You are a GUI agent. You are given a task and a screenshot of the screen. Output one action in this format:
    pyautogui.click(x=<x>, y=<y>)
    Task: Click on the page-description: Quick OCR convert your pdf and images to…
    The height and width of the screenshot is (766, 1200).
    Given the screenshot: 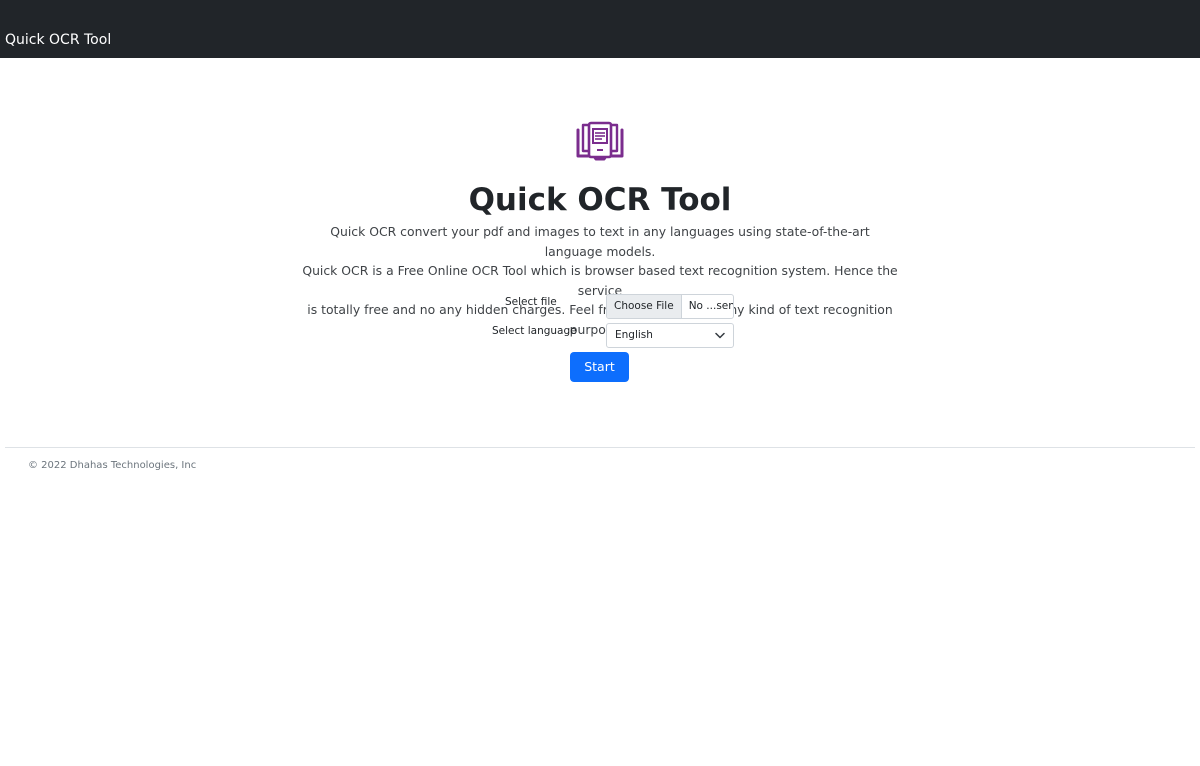 What is the action you would take?
    pyautogui.click(x=600, y=280)
    